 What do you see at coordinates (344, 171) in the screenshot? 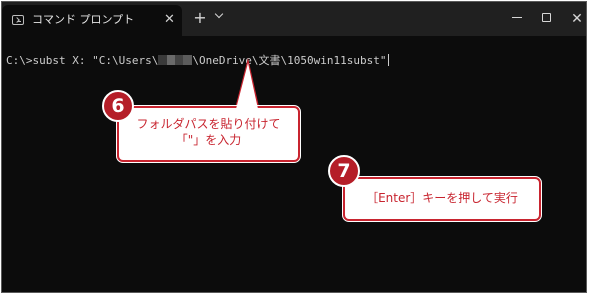
I see `badge-7: 7` at bounding box center [344, 171].